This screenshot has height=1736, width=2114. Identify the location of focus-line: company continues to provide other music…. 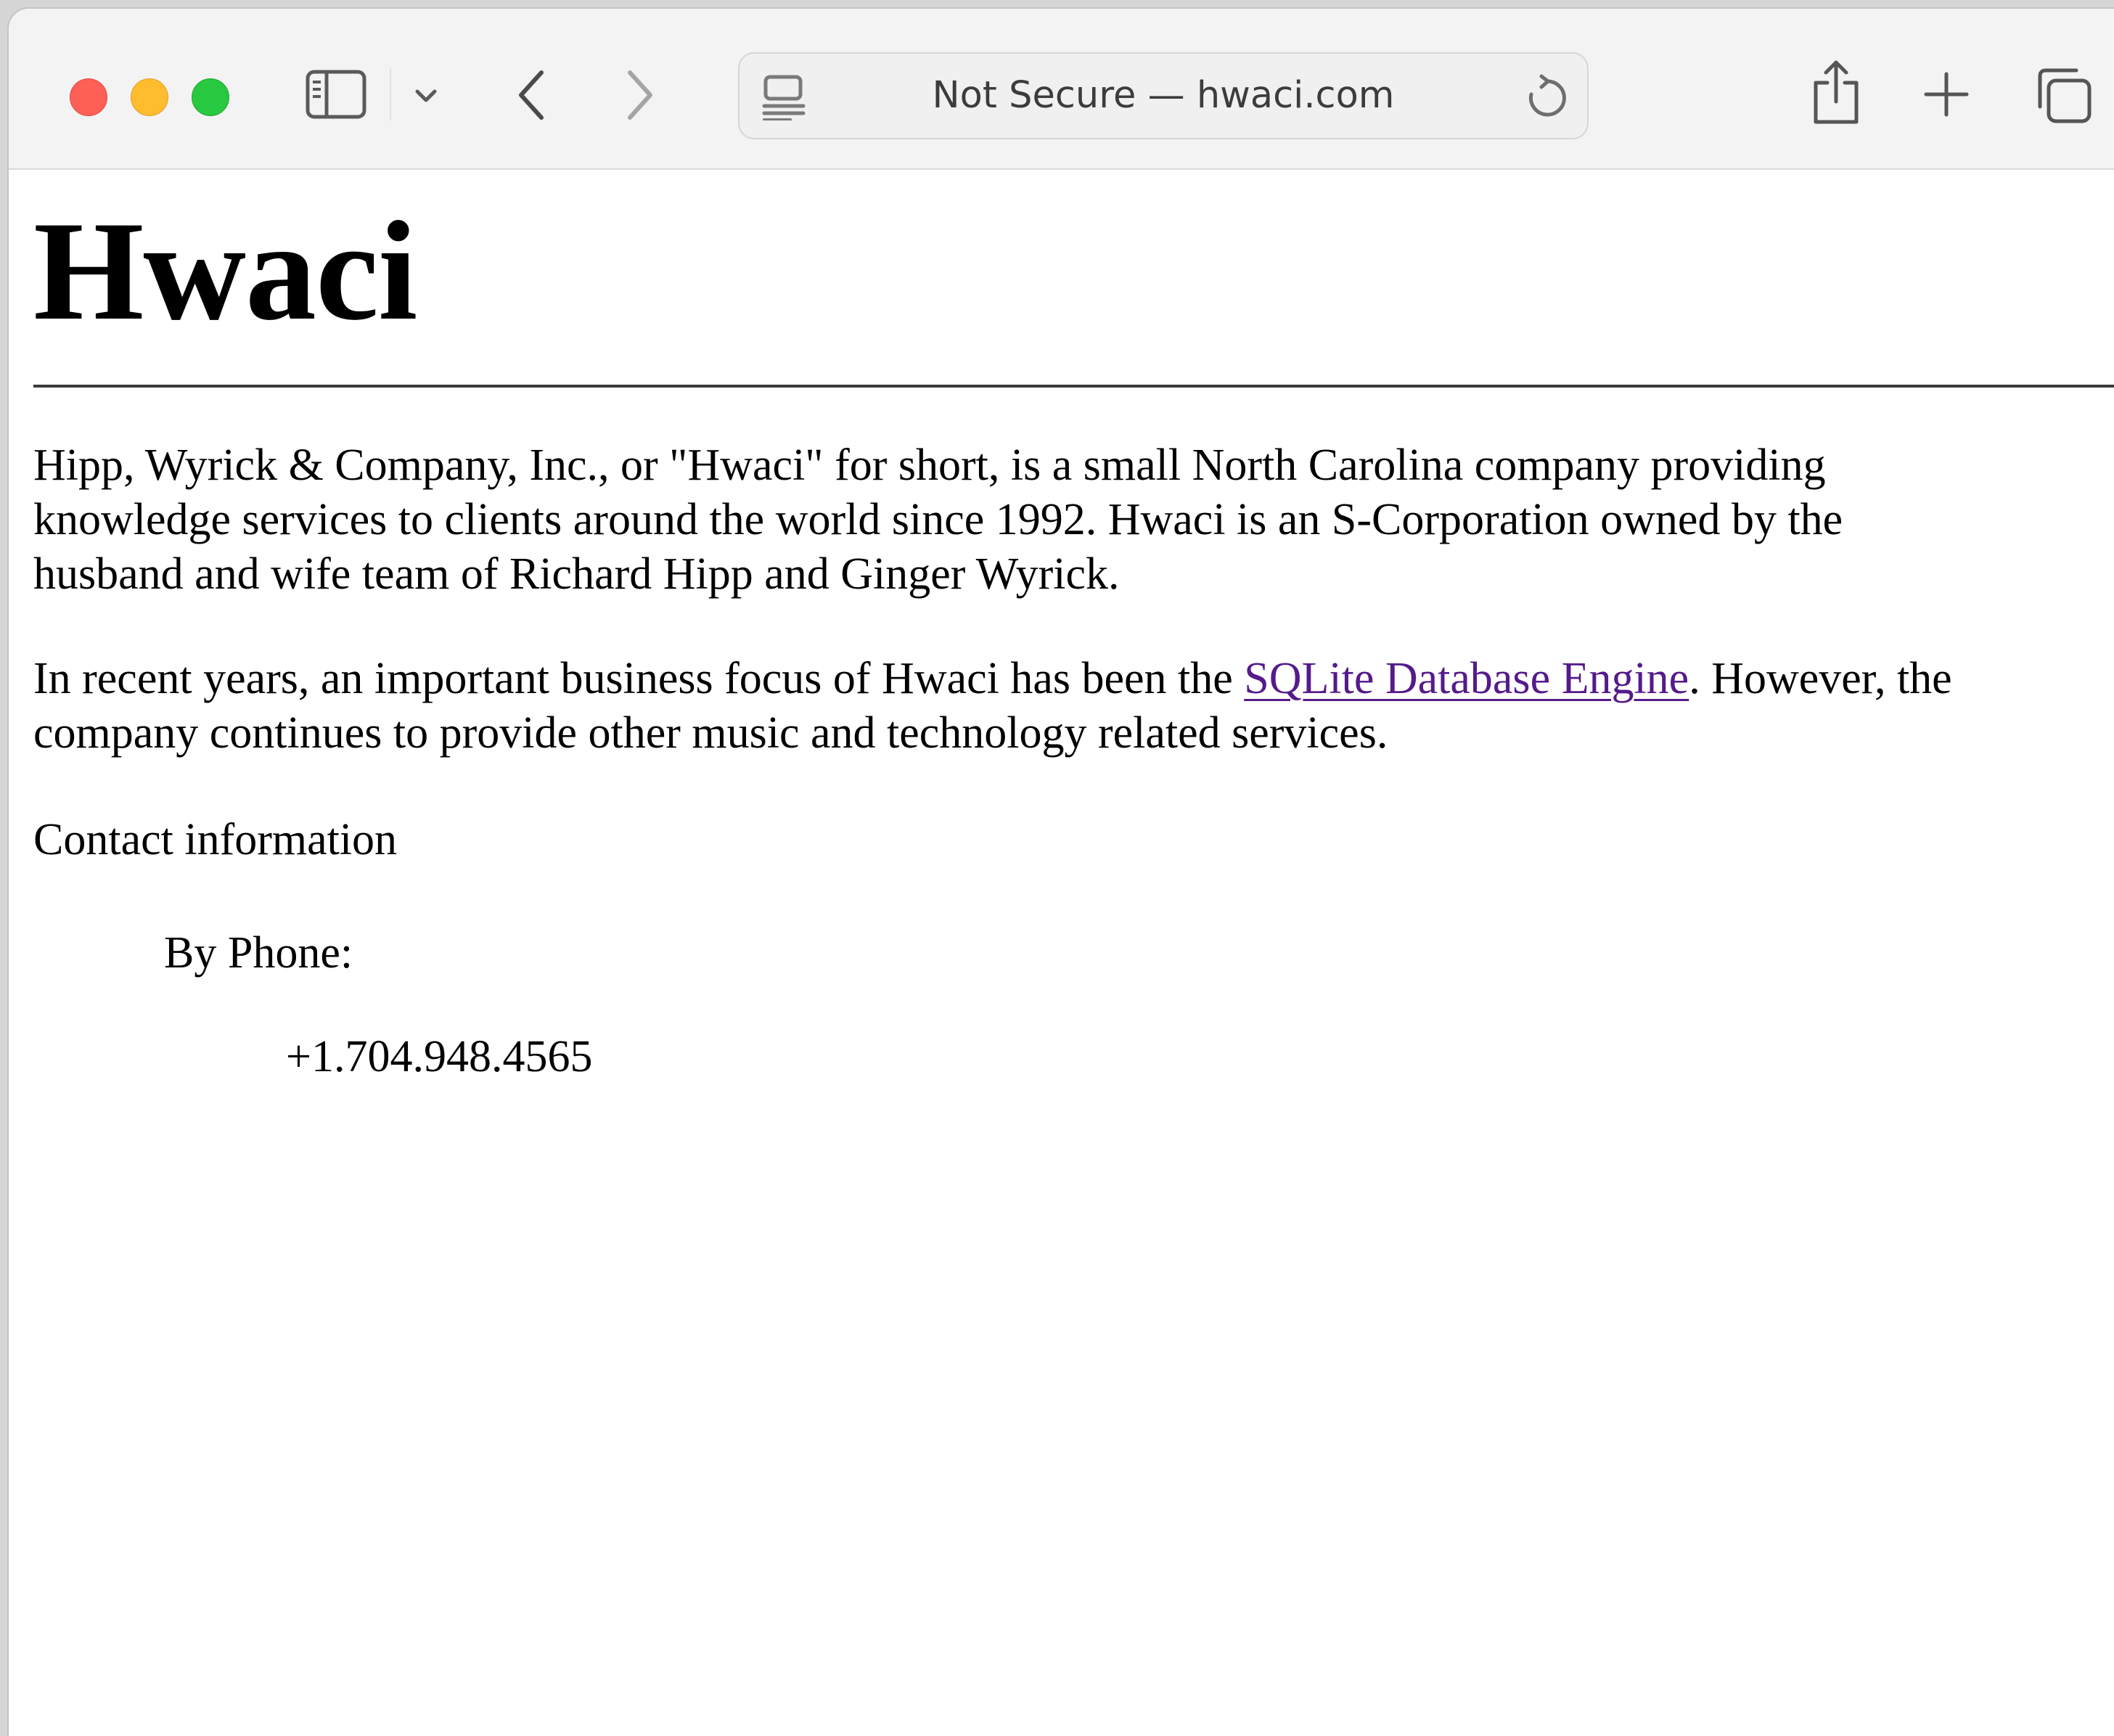
(710, 733).